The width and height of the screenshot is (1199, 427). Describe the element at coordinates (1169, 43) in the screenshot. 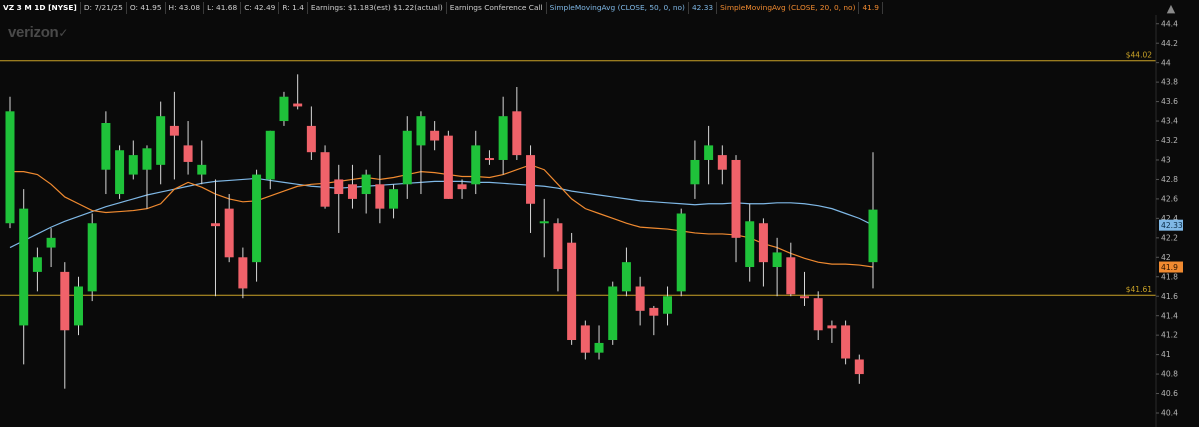

I see `axis-tick-label: 44.2` at that location.